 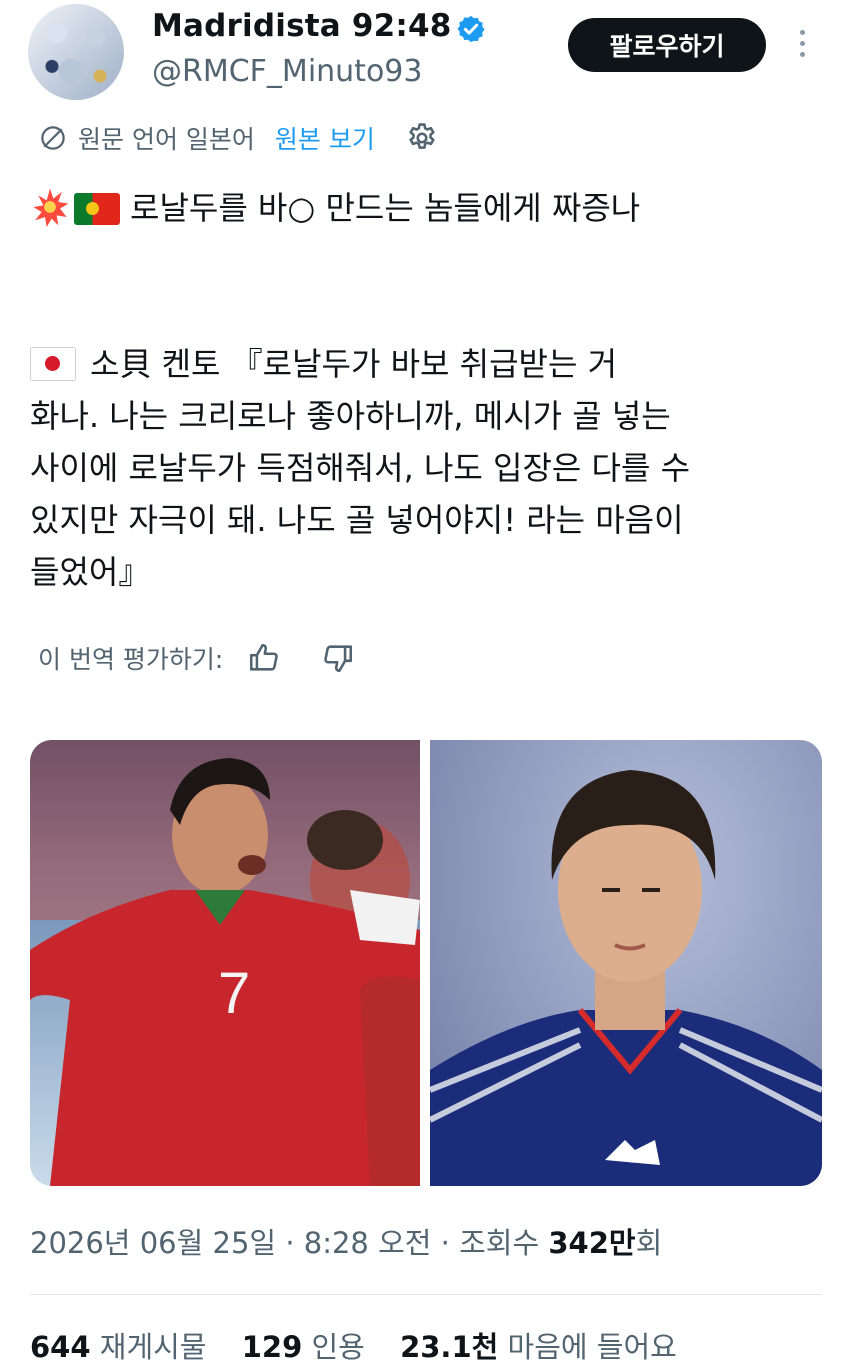 I want to click on post-meta: 2026년 06월 25일 · 8:28 오전 · 조회수 342만회, so click(x=346, y=1243).